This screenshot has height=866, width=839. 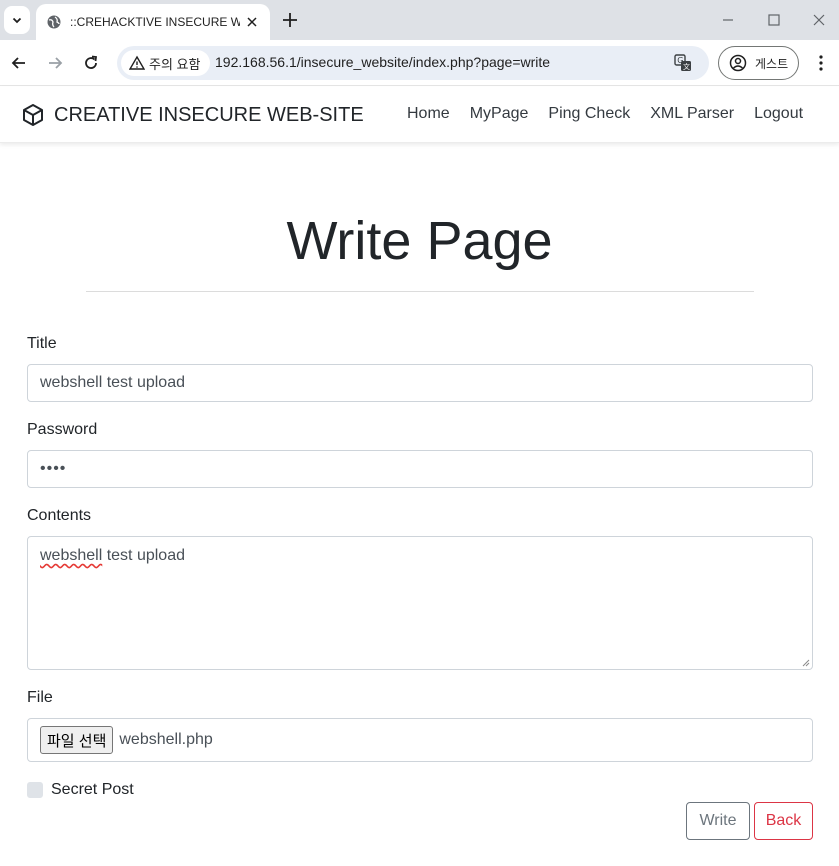 What do you see at coordinates (728, 20) in the screenshot?
I see `minimize-icon` at bounding box center [728, 20].